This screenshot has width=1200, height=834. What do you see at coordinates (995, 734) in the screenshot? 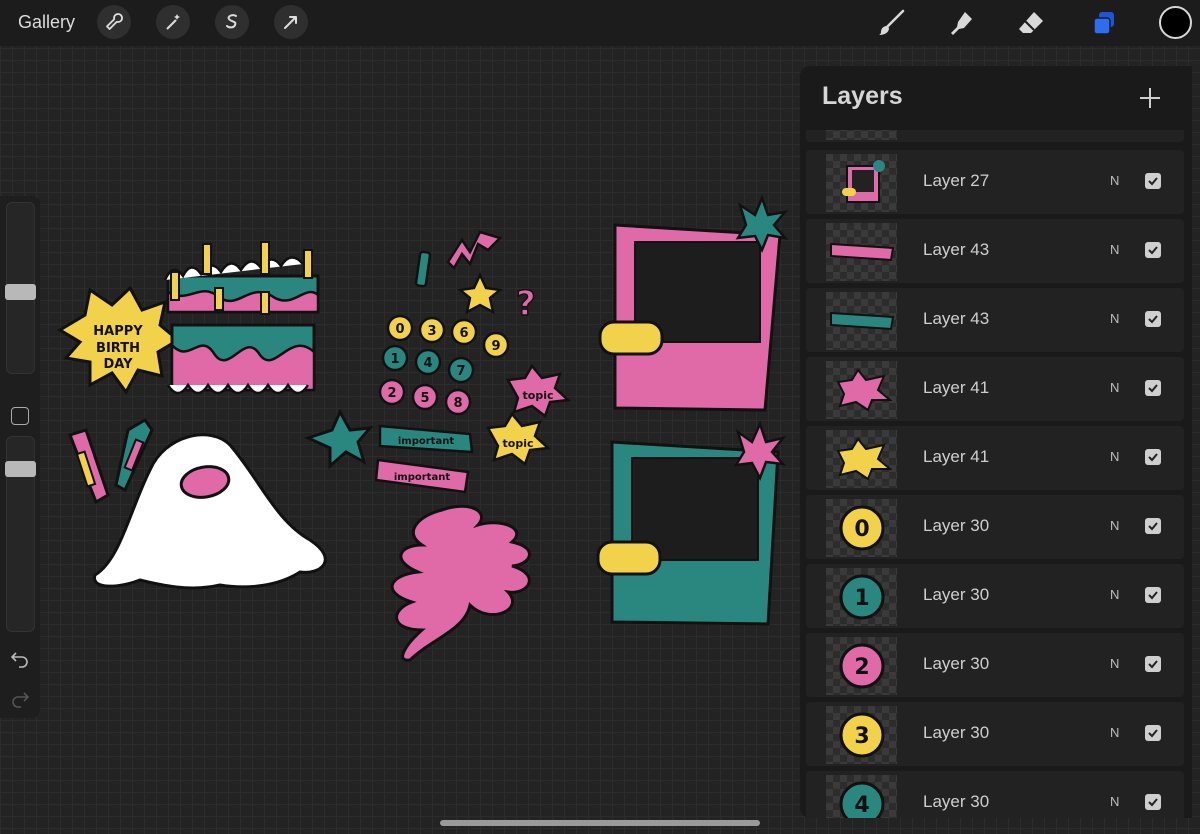
I see `layer-row: 3 Layer 30 N` at bounding box center [995, 734].